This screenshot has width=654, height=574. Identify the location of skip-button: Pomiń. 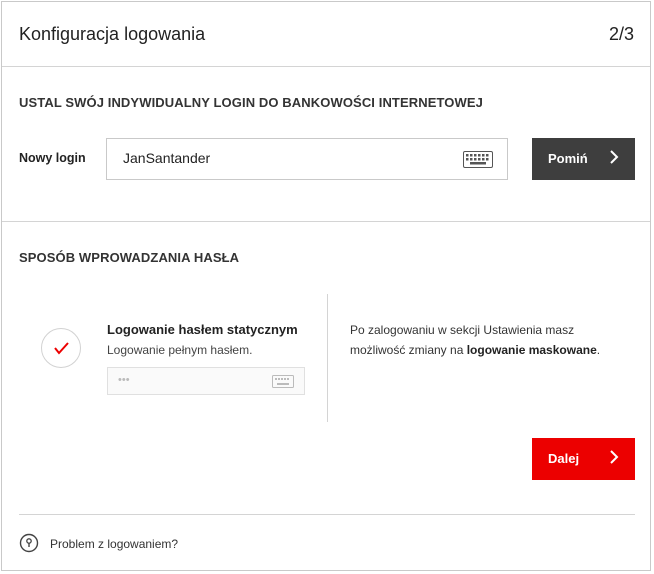
(583, 159).